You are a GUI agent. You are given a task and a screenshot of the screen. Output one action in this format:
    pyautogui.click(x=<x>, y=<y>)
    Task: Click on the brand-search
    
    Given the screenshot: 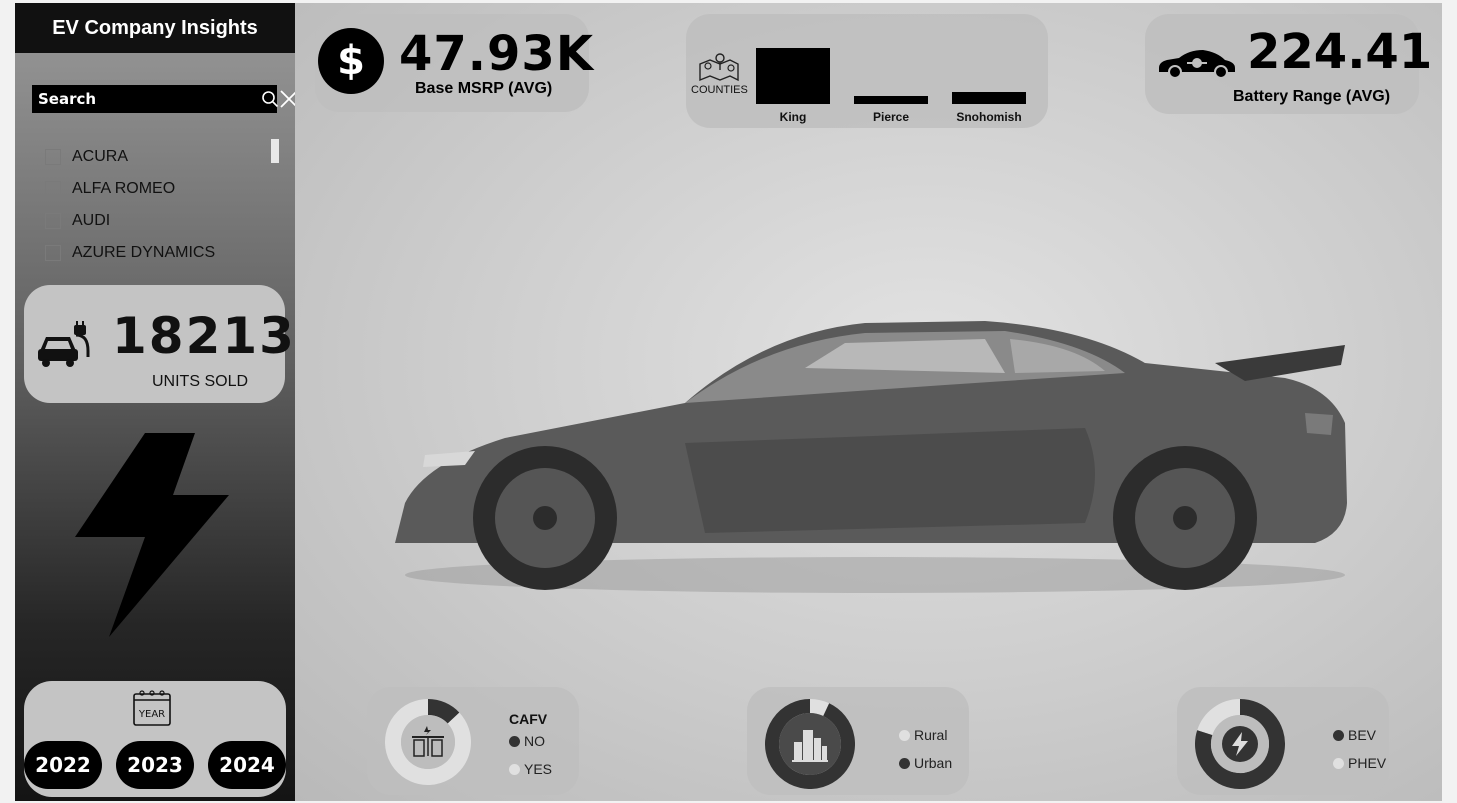 What is the action you would take?
    pyautogui.click(x=165, y=99)
    